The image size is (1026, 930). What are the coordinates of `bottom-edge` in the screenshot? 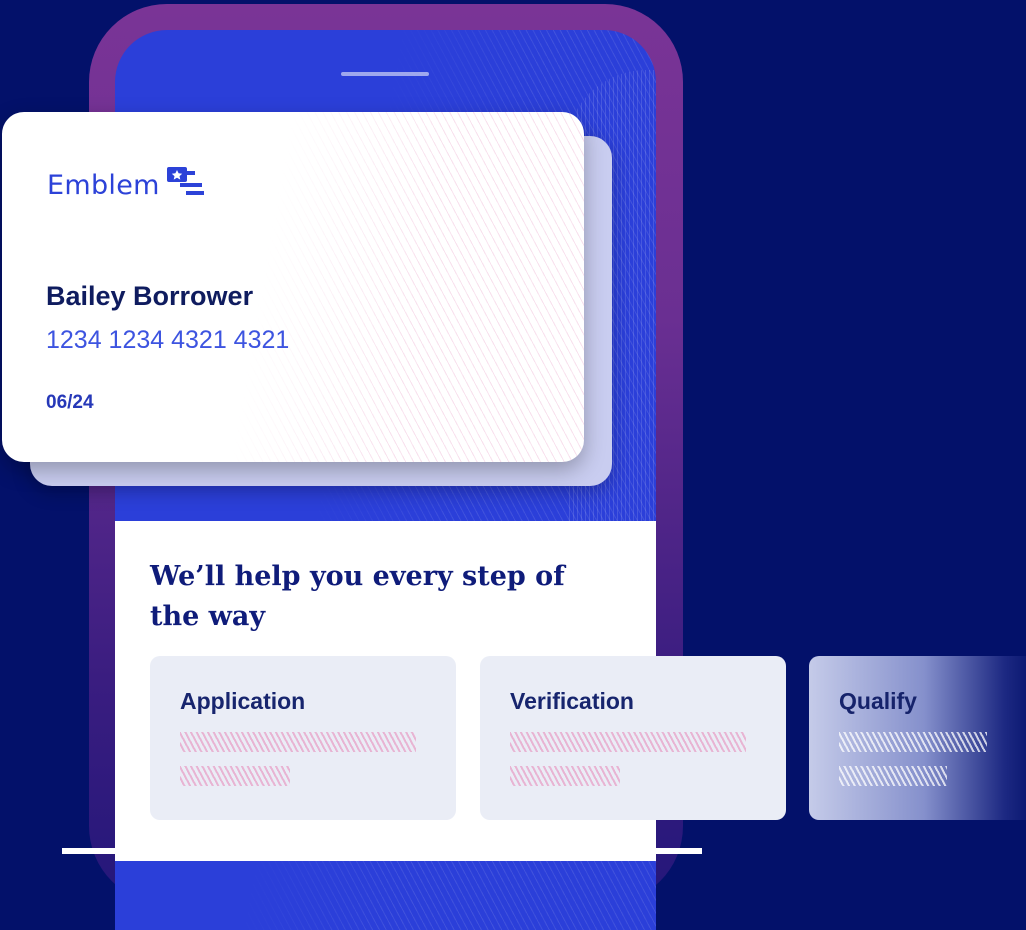 It's located at (382, 851).